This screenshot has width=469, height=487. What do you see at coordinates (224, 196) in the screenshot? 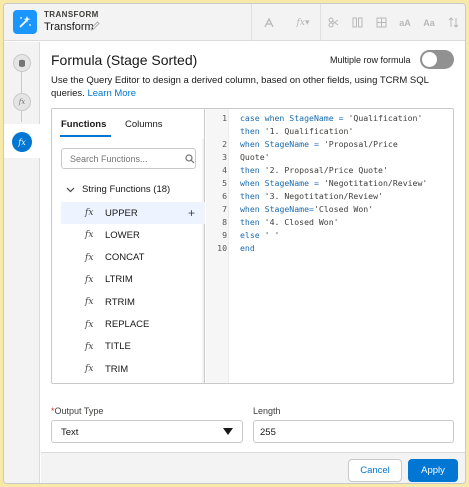
I see `line-number: 6` at bounding box center [224, 196].